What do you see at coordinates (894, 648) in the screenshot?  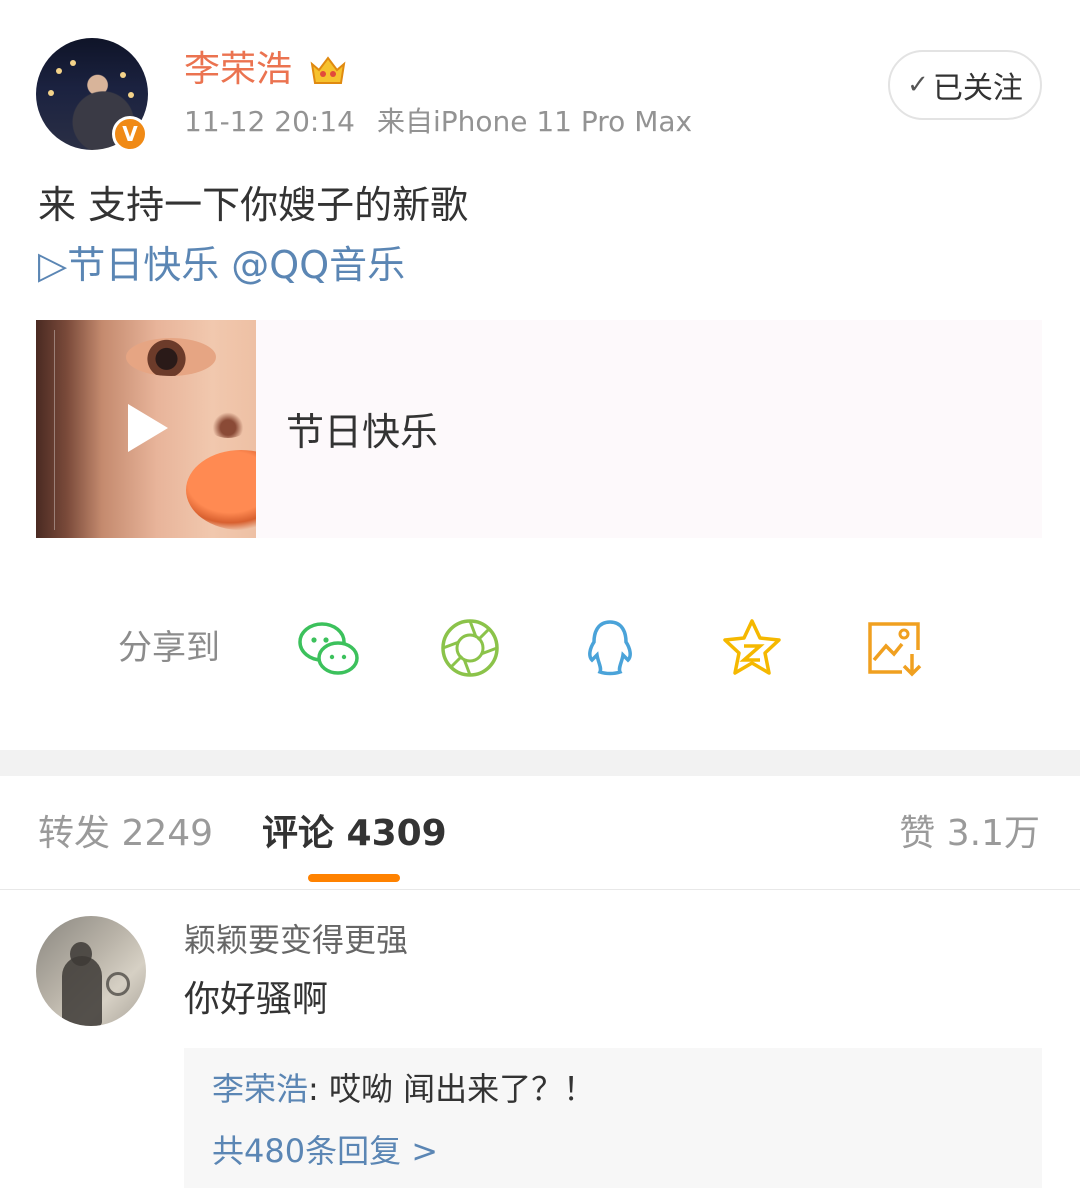 I see `save-image-icon` at bounding box center [894, 648].